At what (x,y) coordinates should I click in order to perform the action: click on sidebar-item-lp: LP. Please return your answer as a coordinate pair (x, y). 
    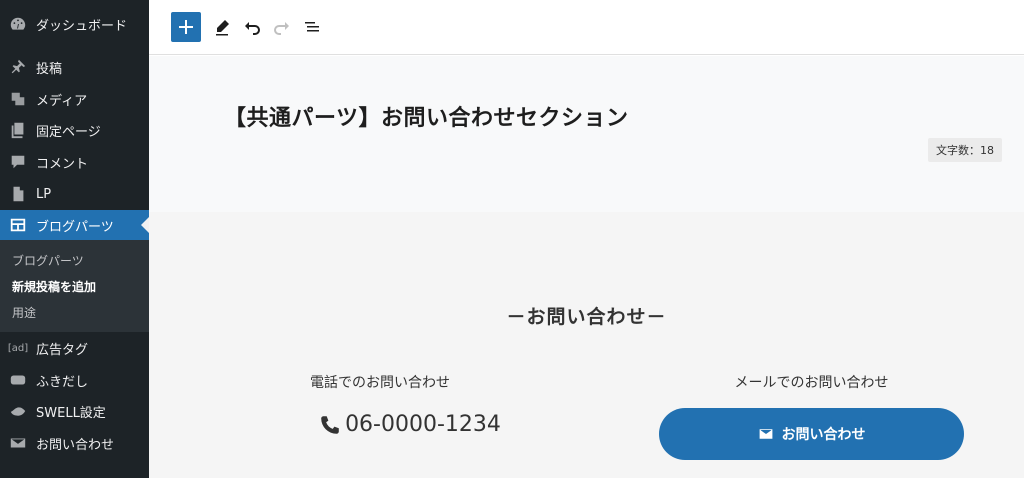
    Looking at the image, I should click on (74, 194).